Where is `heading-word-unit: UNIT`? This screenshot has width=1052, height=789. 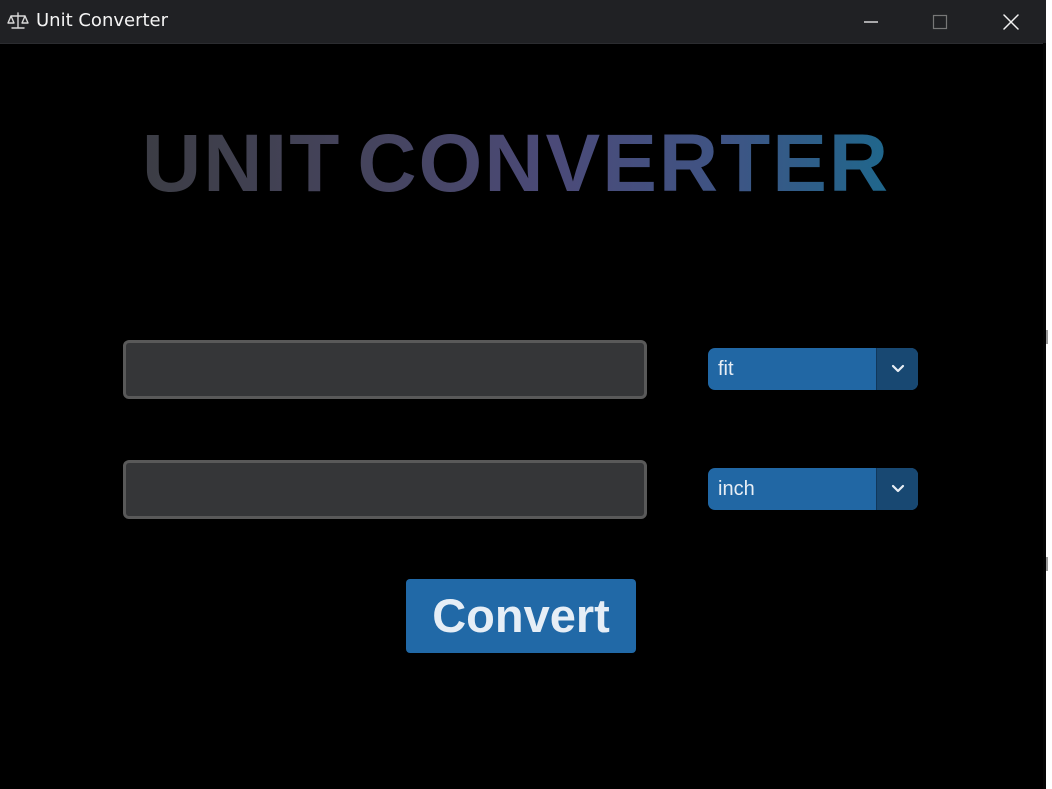
heading-word-unit: UNIT is located at coordinates (242, 163).